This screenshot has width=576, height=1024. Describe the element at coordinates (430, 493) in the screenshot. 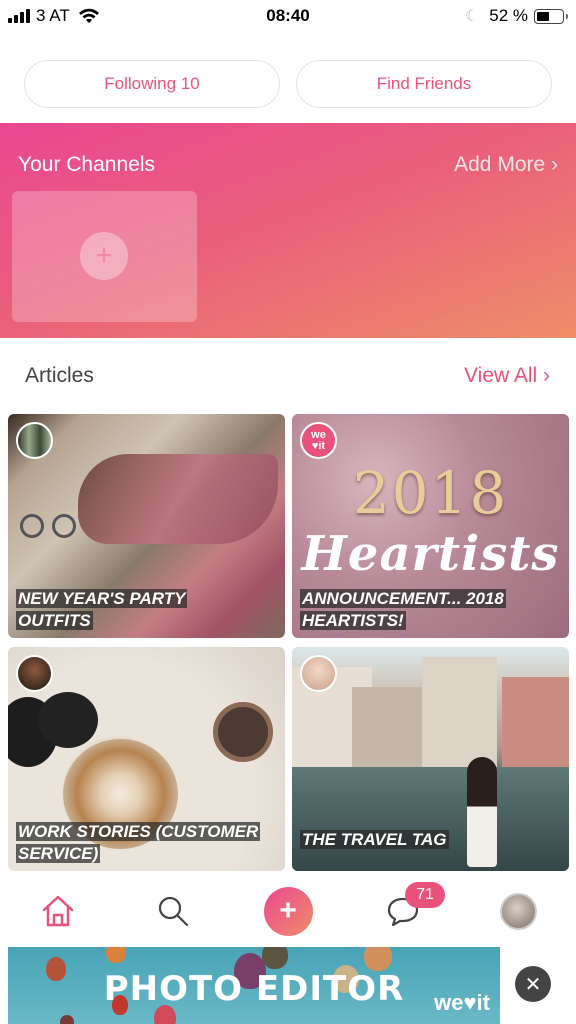

I see `image-text-year: 2018` at that location.